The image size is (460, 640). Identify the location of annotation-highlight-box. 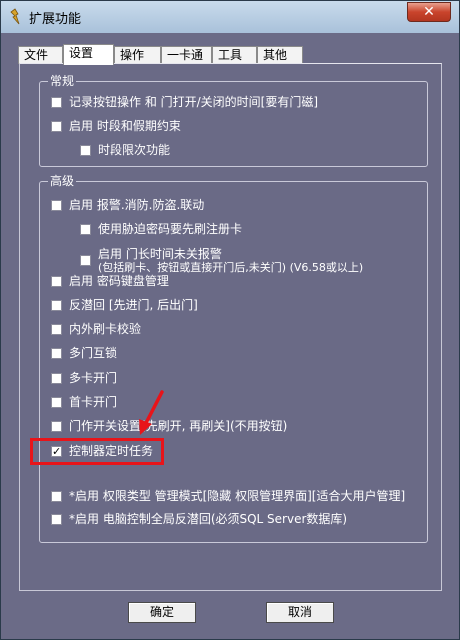
(97, 451).